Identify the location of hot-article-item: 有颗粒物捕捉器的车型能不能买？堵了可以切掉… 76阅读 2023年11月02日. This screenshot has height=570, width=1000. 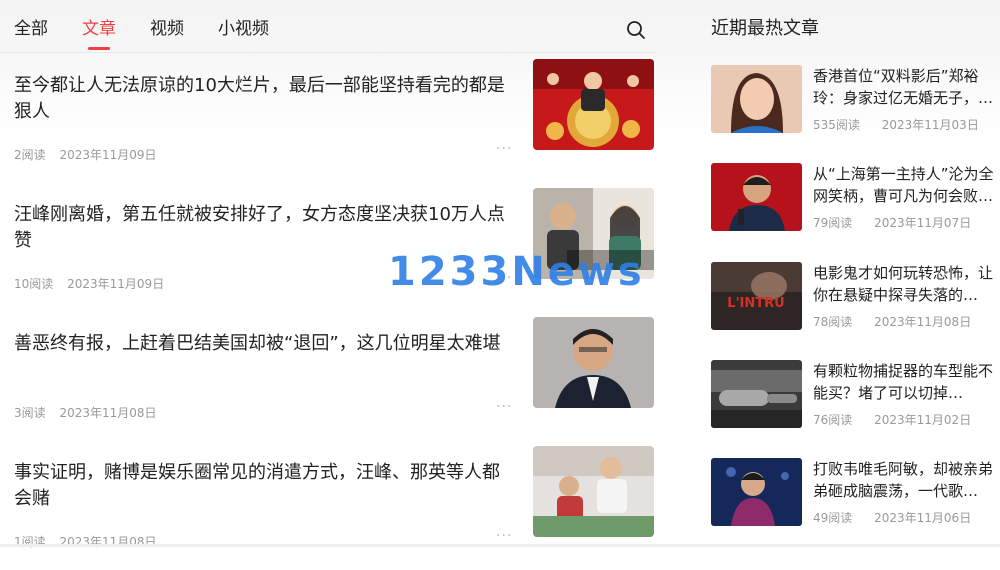
(853, 395).